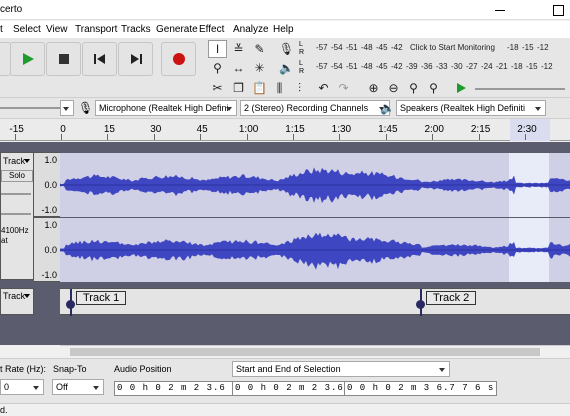 The height and width of the screenshot is (416, 570). Describe the element at coordinates (178, 59) in the screenshot. I see `record-button` at that location.